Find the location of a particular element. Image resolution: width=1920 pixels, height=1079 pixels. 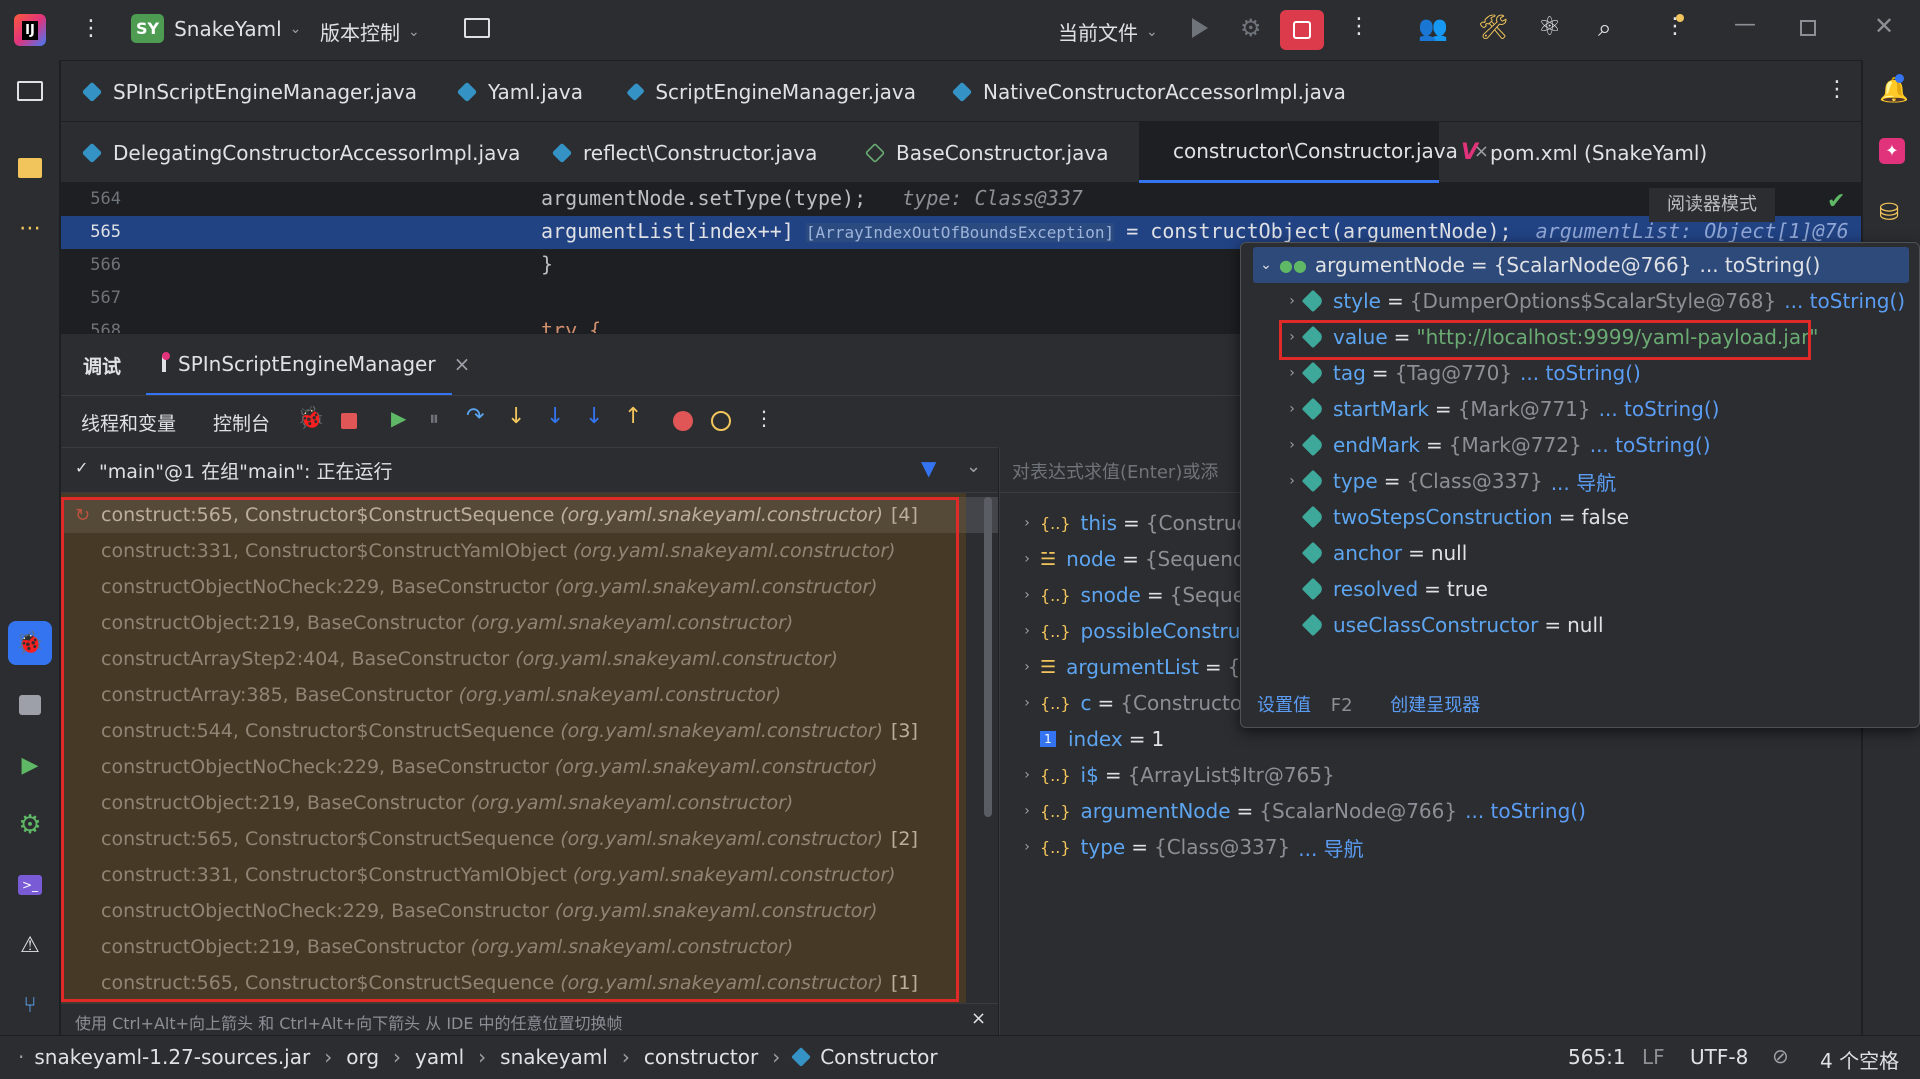

collab-icon: 👥 is located at coordinates (1433, 28).